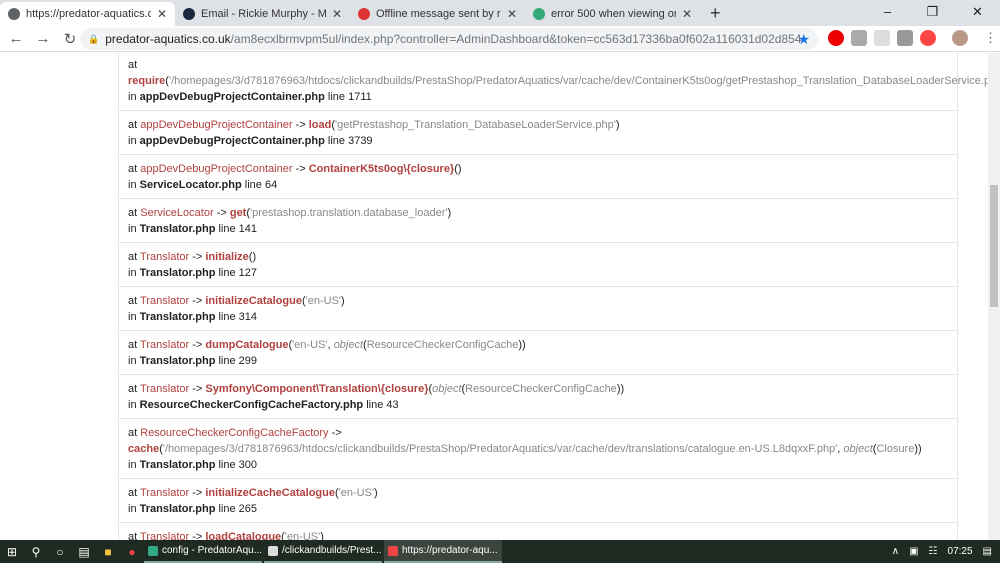 This screenshot has height=563, width=1000. What do you see at coordinates (913, 551) in the screenshot?
I see `battery-icon: ▣` at bounding box center [913, 551].